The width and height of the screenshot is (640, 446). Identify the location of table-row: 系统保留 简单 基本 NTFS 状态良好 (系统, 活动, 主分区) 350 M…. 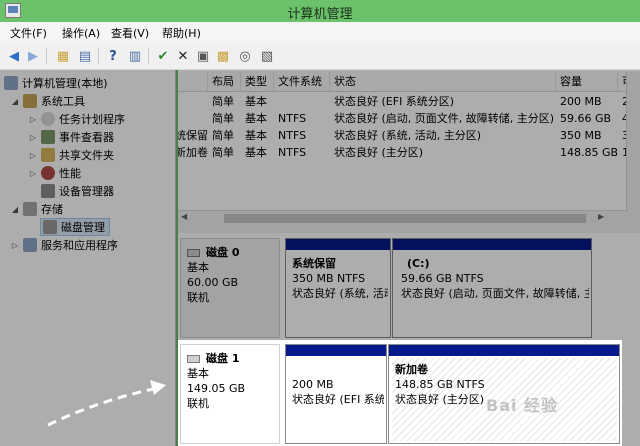
(409, 135).